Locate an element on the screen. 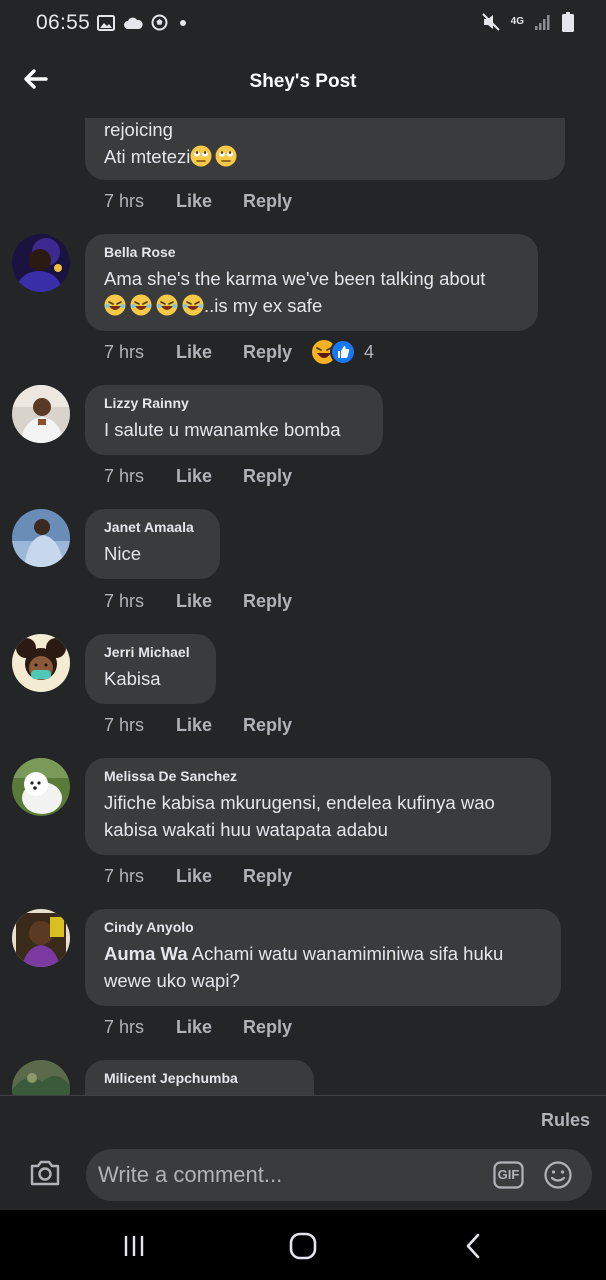  comment-text-line: rejoicing is located at coordinates (138, 129).